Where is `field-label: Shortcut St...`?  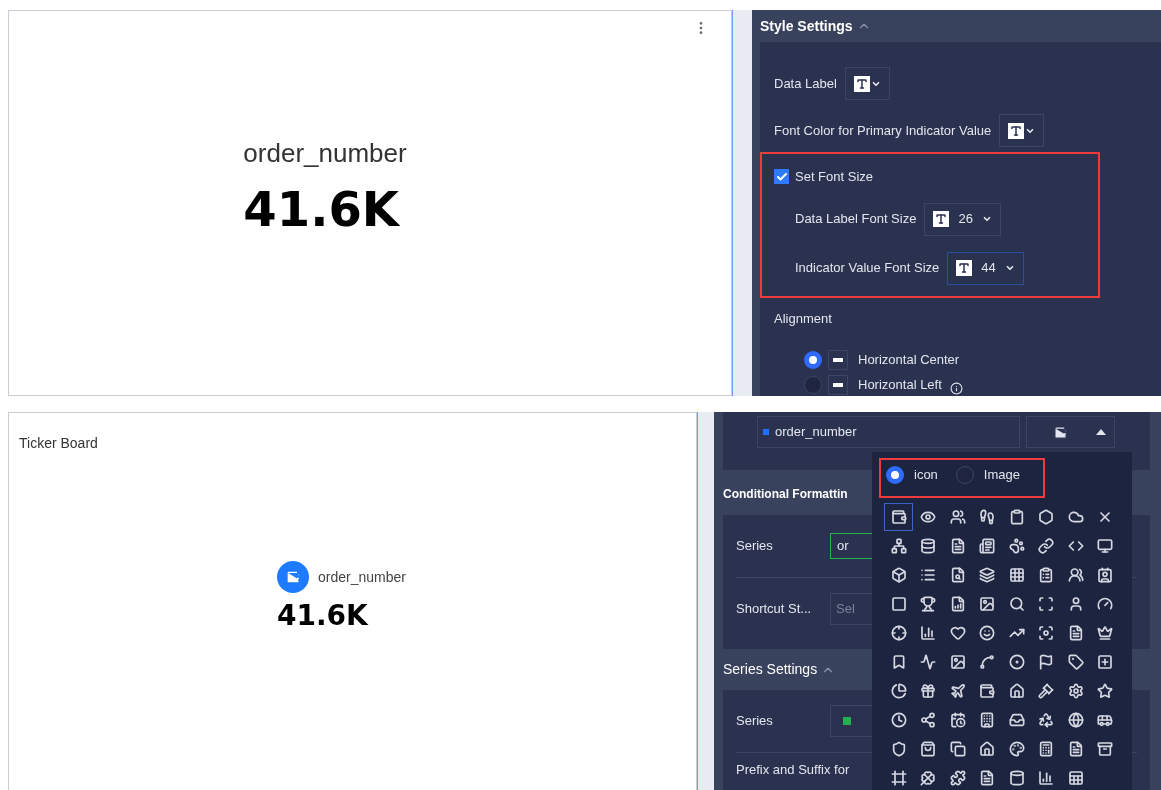 field-label: Shortcut St... is located at coordinates (774, 608).